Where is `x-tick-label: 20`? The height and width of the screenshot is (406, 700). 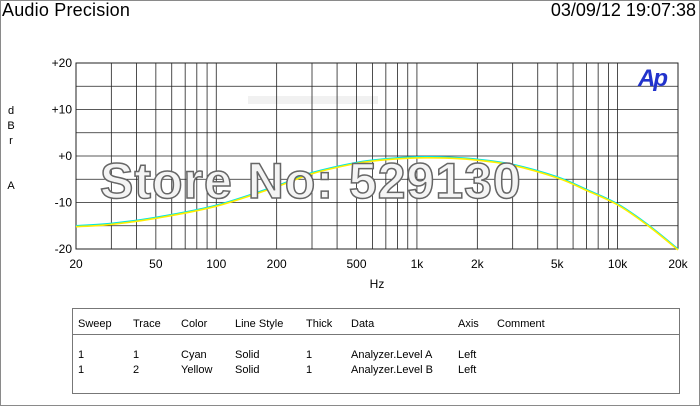
x-tick-label: 20 is located at coordinates (76, 264).